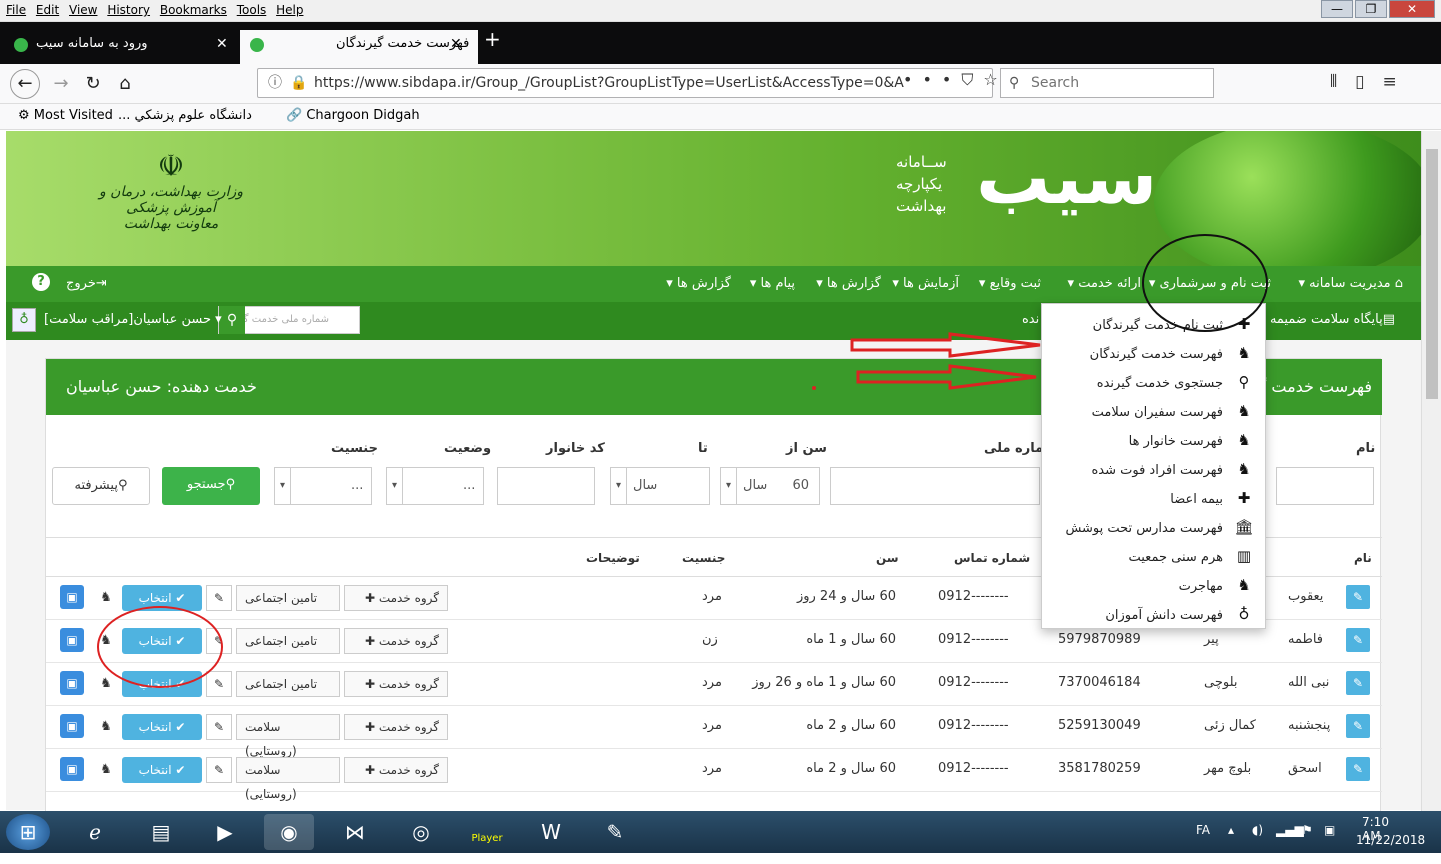 The image size is (1441, 864). Describe the element at coordinates (28, 832) in the screenshot. I see `start-button: ⊞` at that location.